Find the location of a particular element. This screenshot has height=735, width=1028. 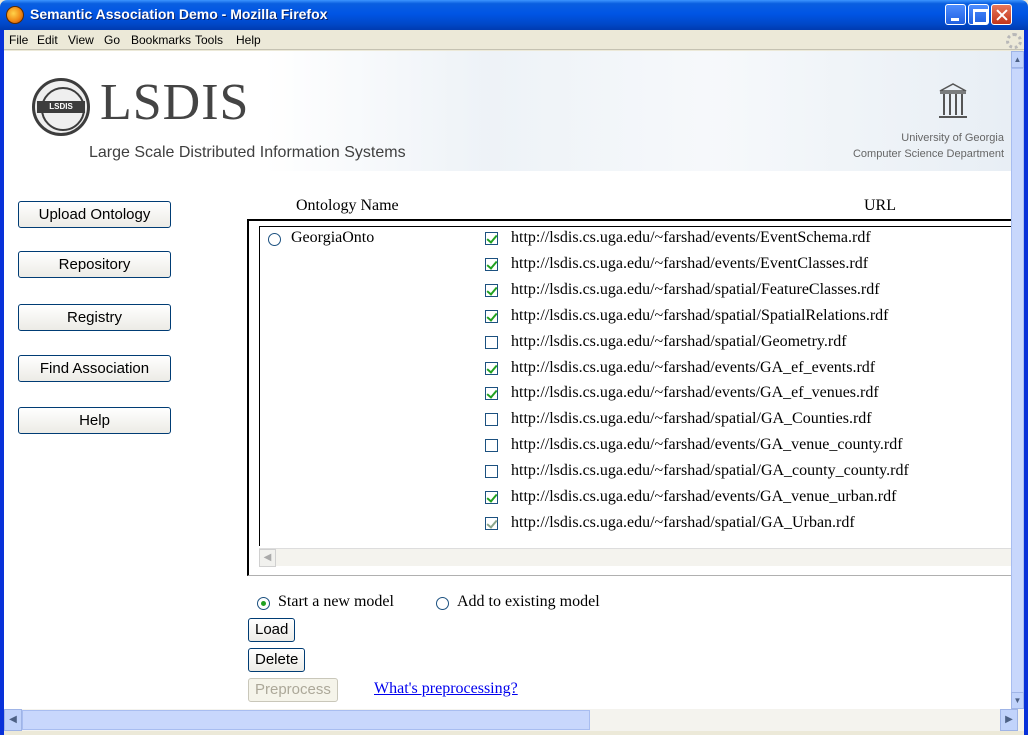

column-header-ontology-name: Ontology Name is located at coordinates (347, 205).